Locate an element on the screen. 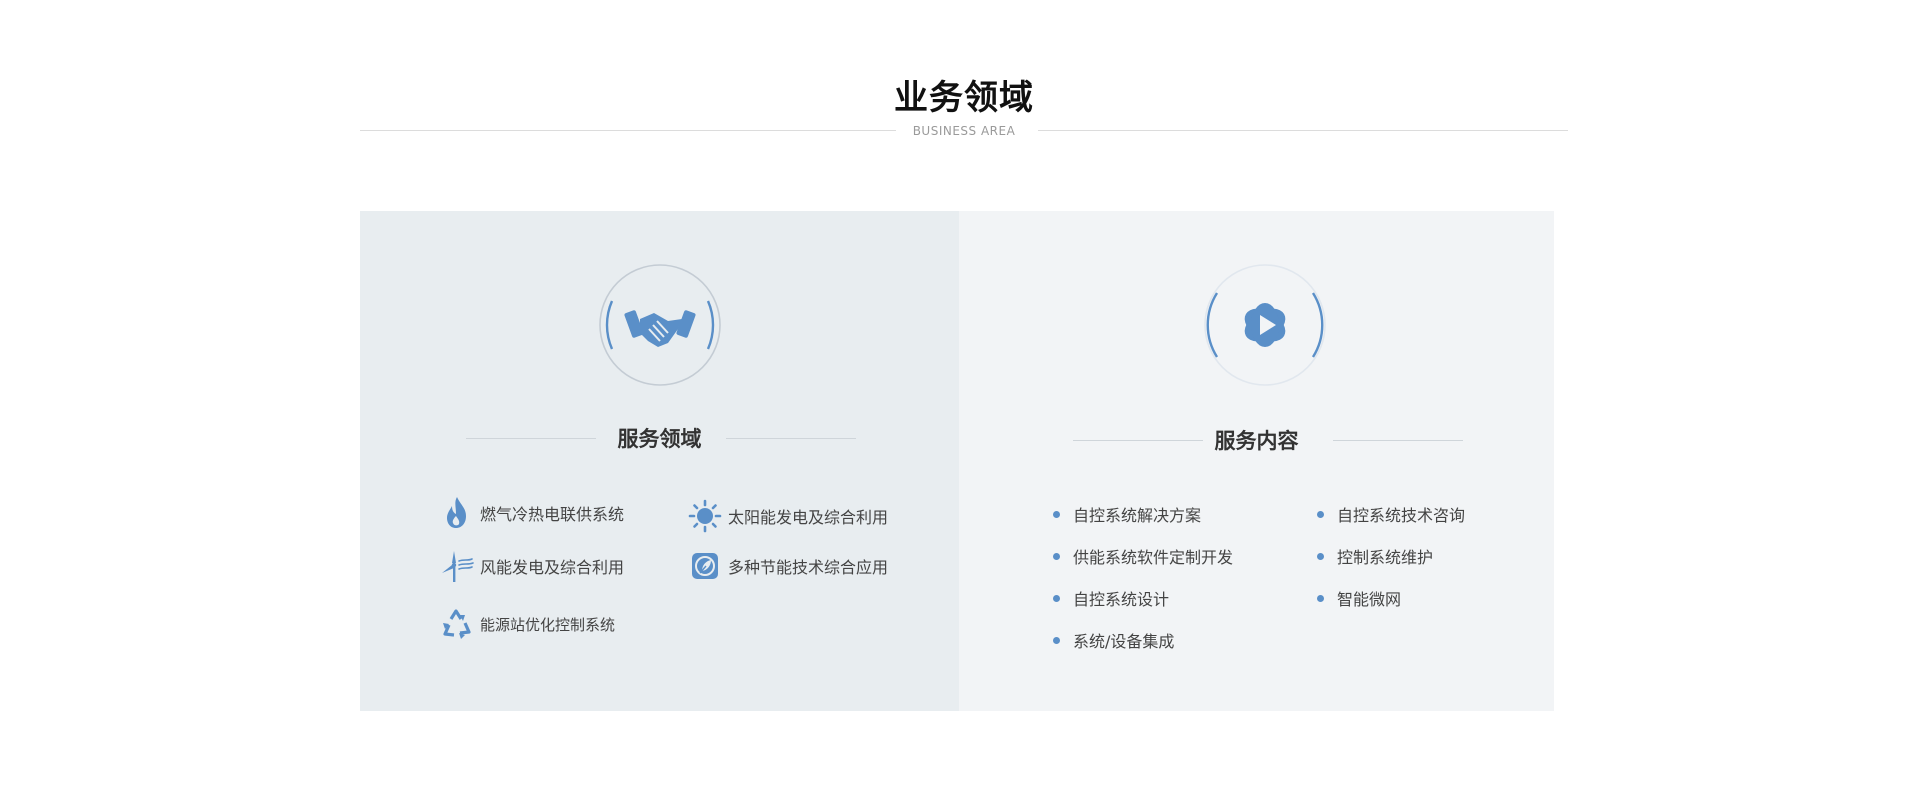 The width and height of the screenshot is (1920, 804). content-item-label: 自控系统解决方案 is located at coordinates (1137, 515).